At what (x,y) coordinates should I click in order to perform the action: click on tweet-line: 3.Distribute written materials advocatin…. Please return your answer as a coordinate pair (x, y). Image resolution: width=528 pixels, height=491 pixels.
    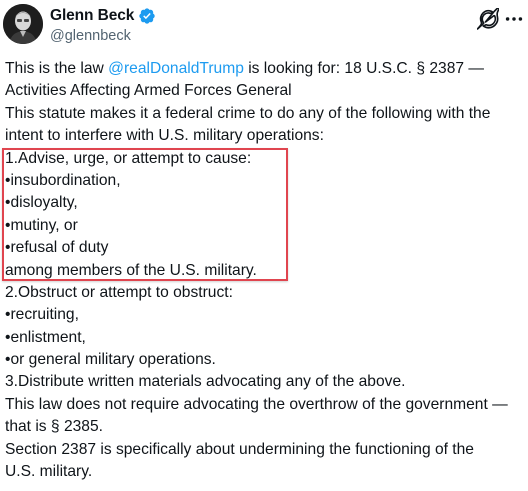
    Looking at the image, I should click on (205, 382).